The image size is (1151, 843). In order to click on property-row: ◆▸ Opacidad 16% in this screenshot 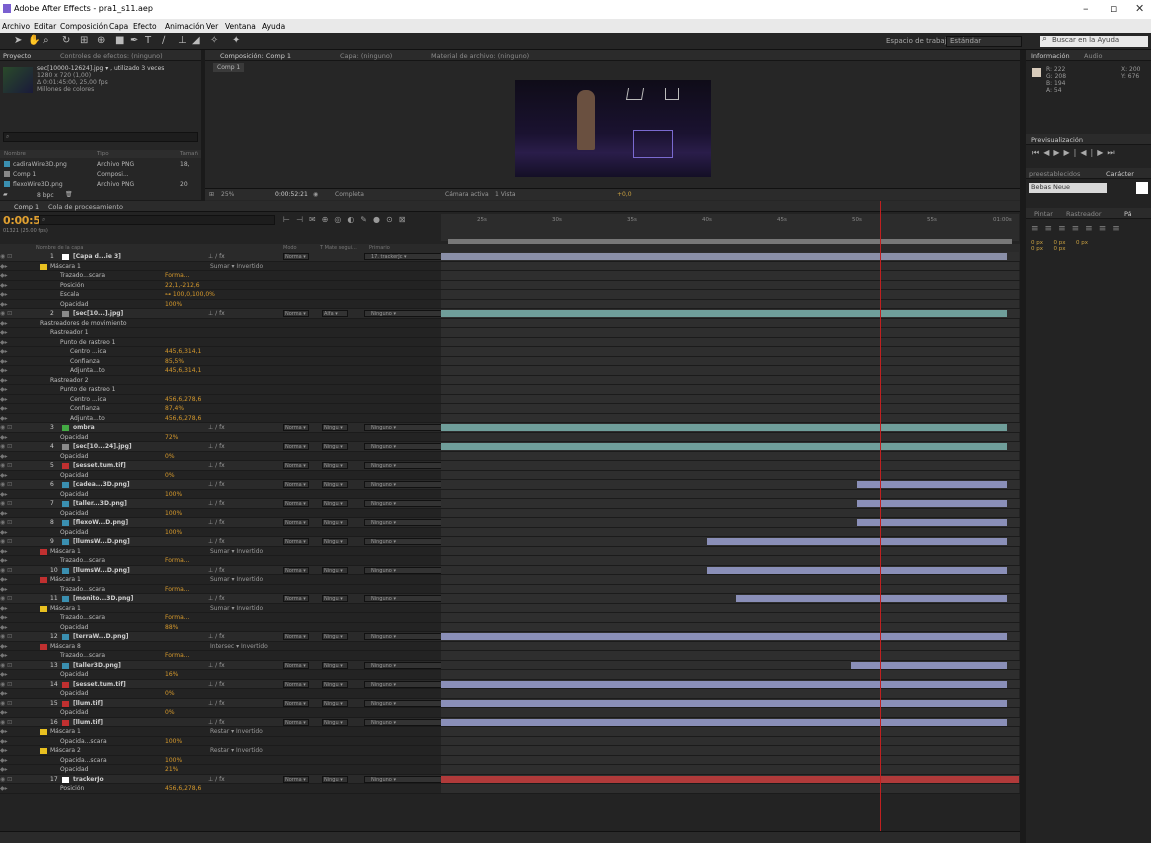, I will do `click(510, 675)`.